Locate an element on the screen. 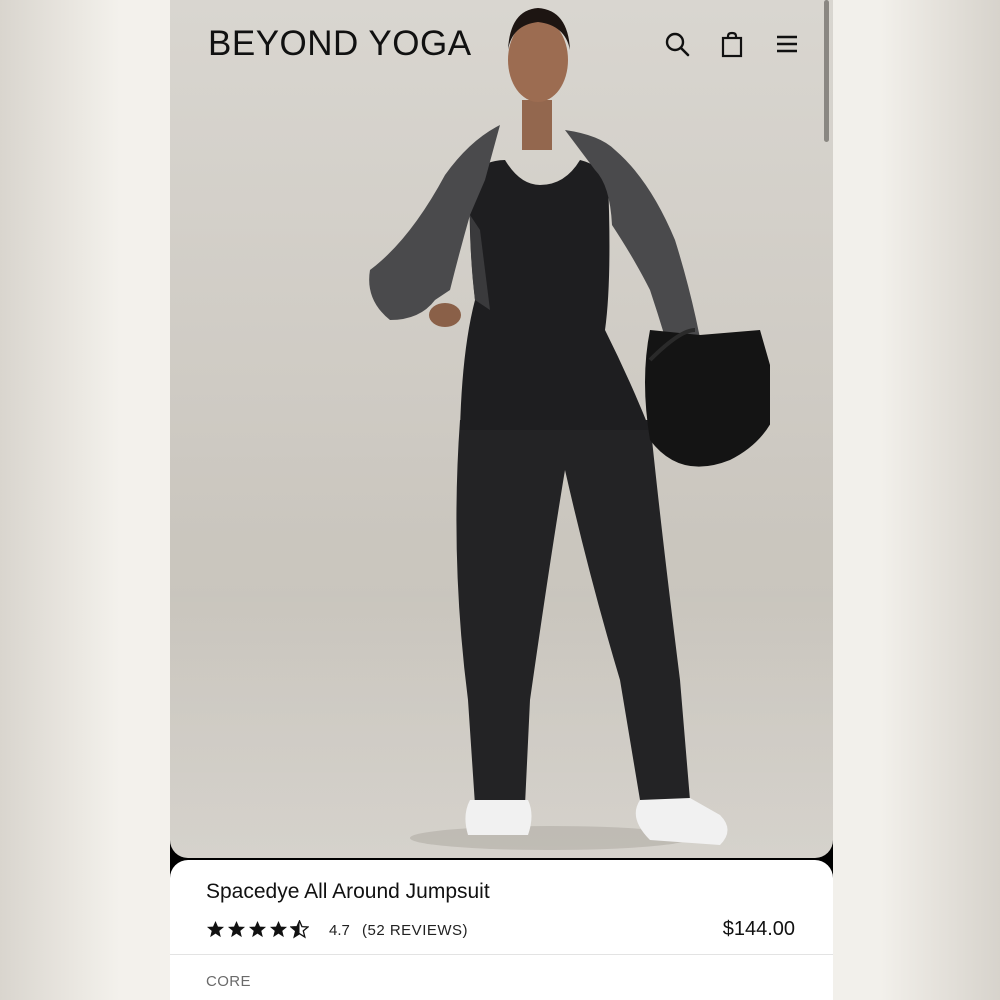 The width and height of the screenshot is (1000, 1000). menu-icon is located at coordinates (787, 44).